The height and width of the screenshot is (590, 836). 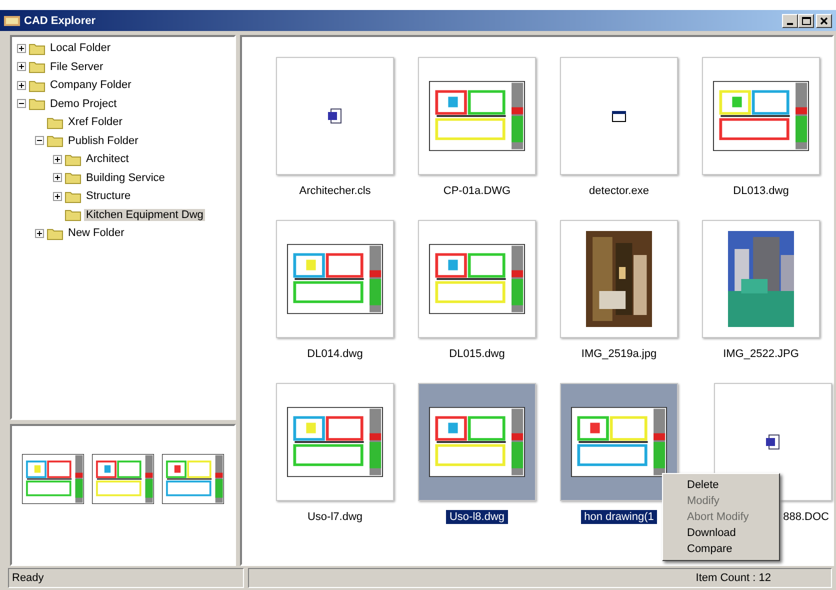 I want to click on tree-item: Kitchen Equipment Dwg, so click(x=145, y=214).